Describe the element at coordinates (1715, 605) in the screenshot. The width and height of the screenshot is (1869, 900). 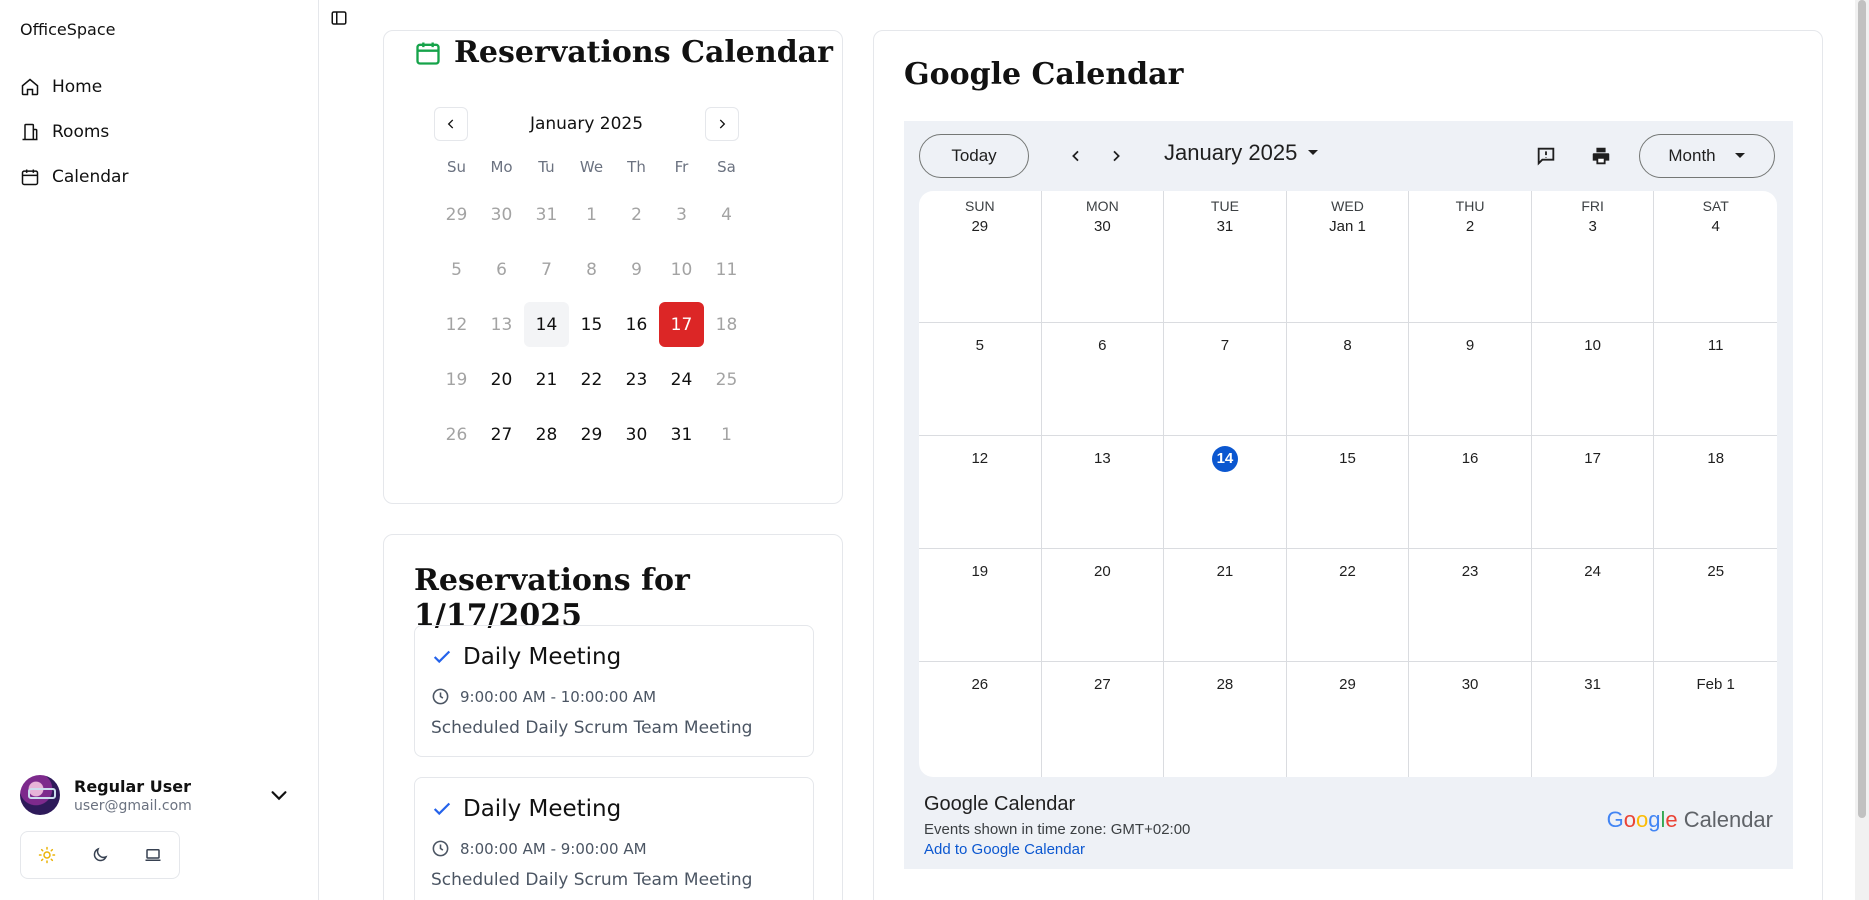
I see `google-day-cell: 25` at that location.